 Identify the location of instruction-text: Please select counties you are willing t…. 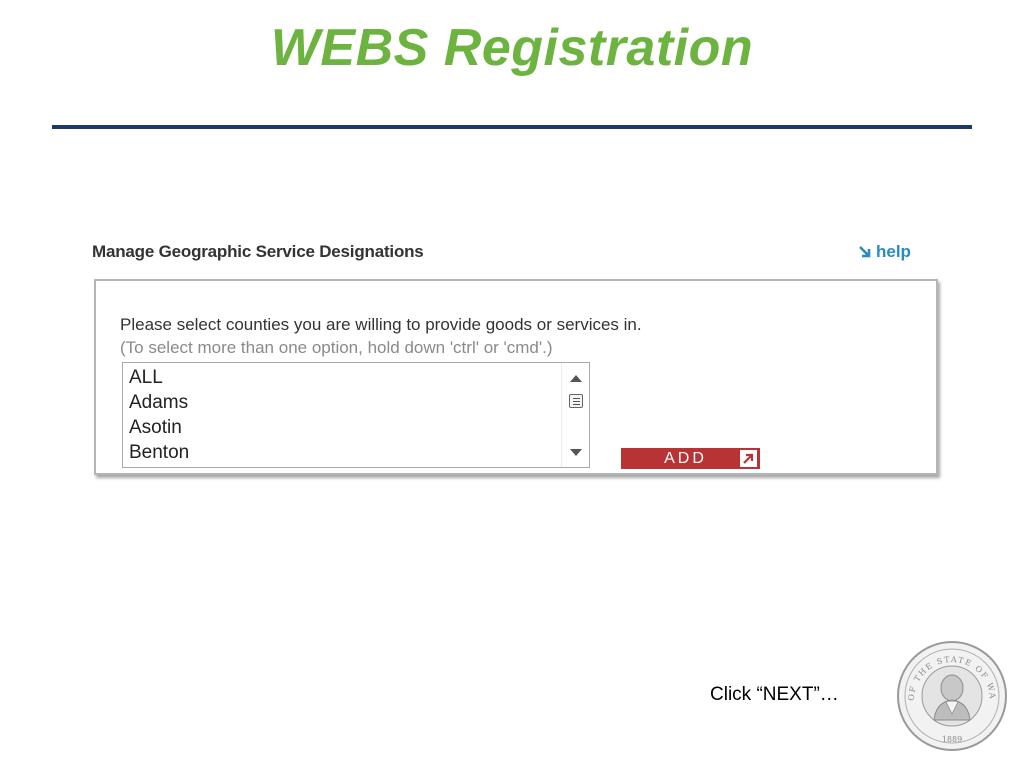
(381, 324).